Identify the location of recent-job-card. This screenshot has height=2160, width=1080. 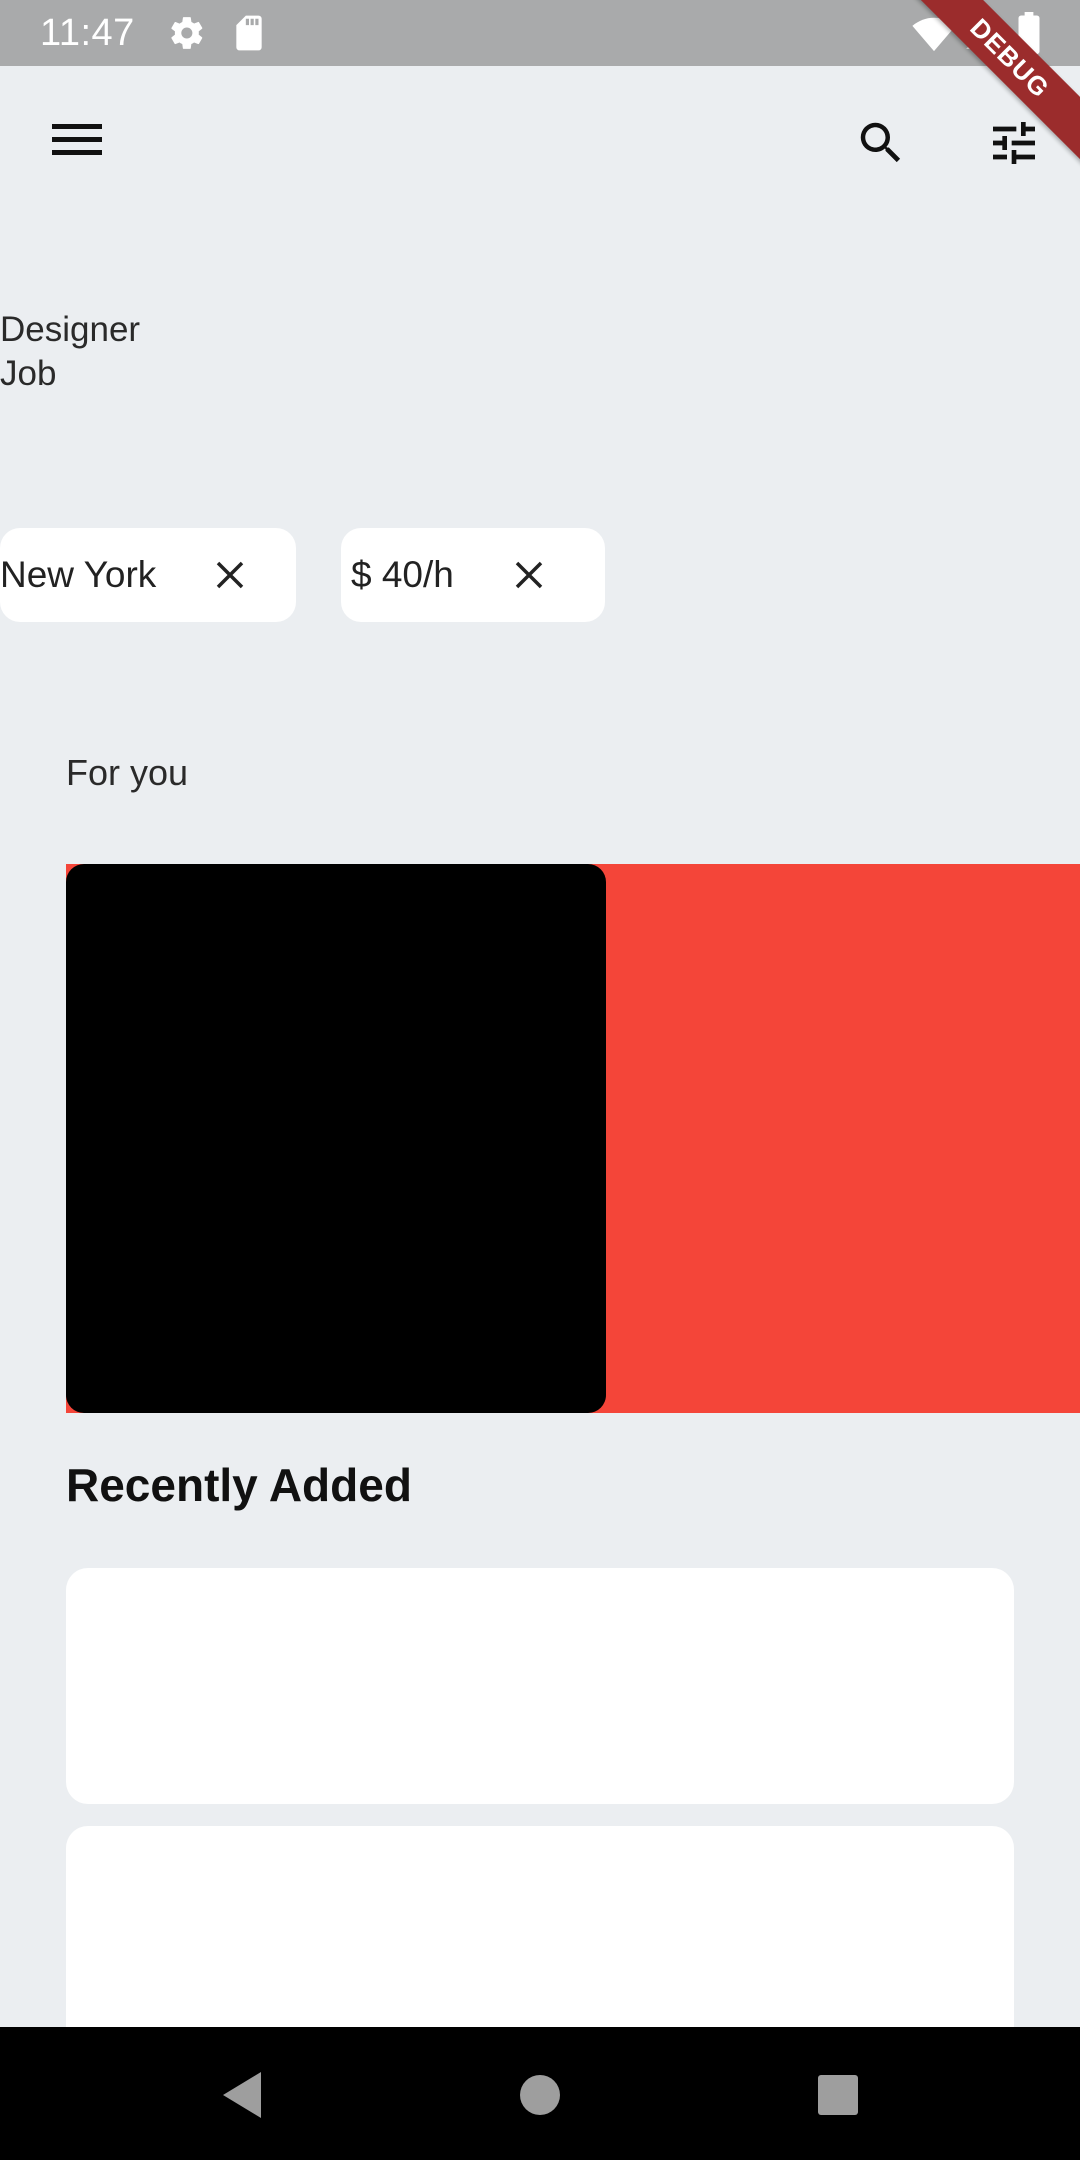
(540, 1686).